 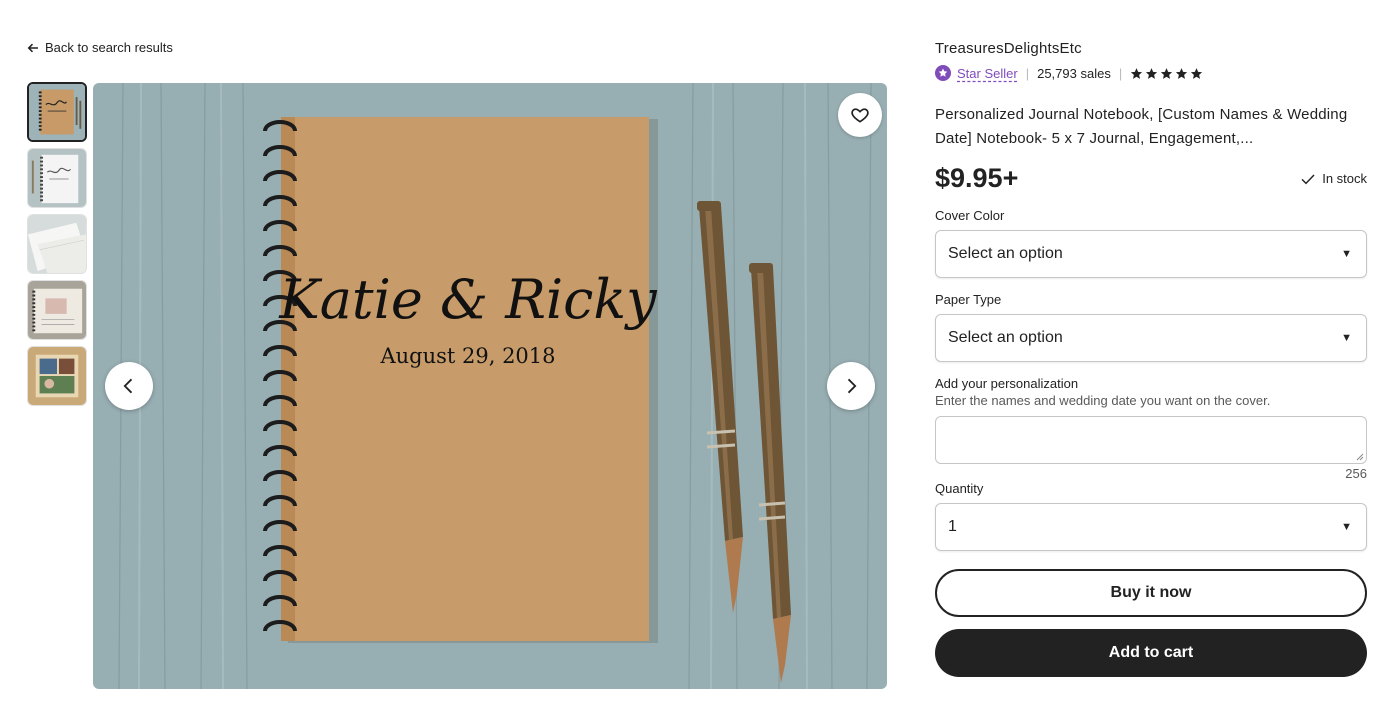 I want to click on seller-info-row: Star Seller | 25,793 sales |, so click(x=1151, y=73).